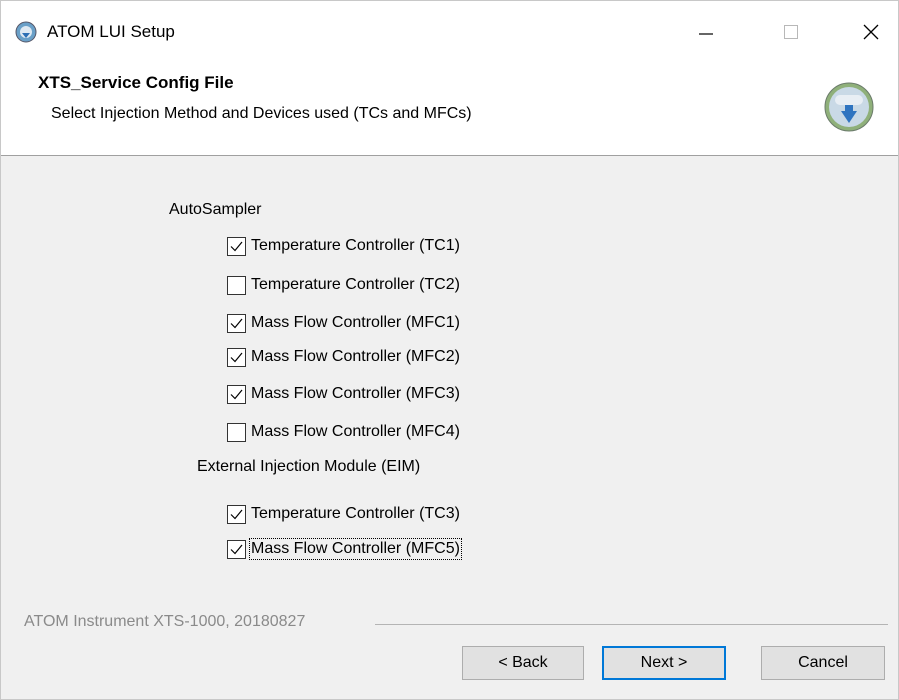  What do you see at coordinates (355, 322) in the screenshot?
I see `checkbox-label: Mass Flow Controller (MFC1)` at bounding box center [355, 322].